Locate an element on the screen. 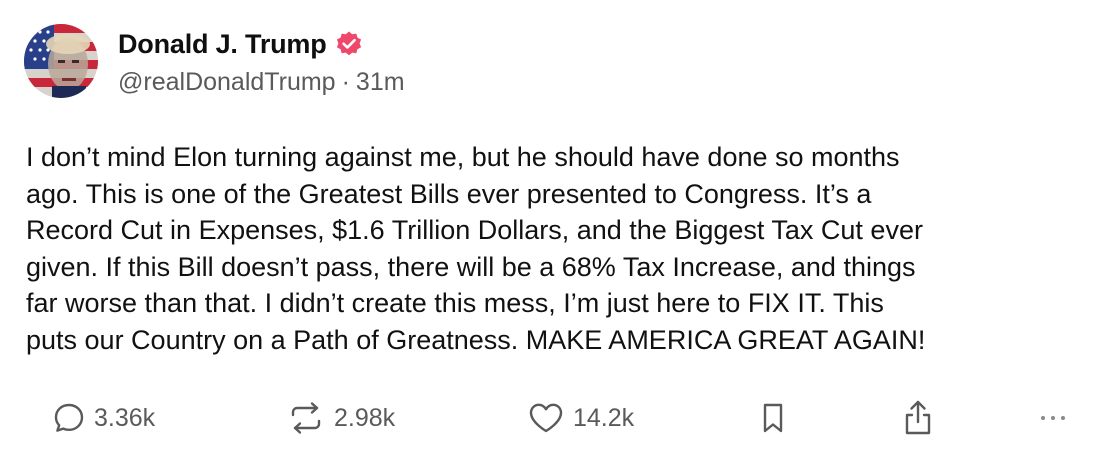 This screenshot has height=468, width=1118. author-name-row: Donald J. Trump is located at coordinates (240, 44).